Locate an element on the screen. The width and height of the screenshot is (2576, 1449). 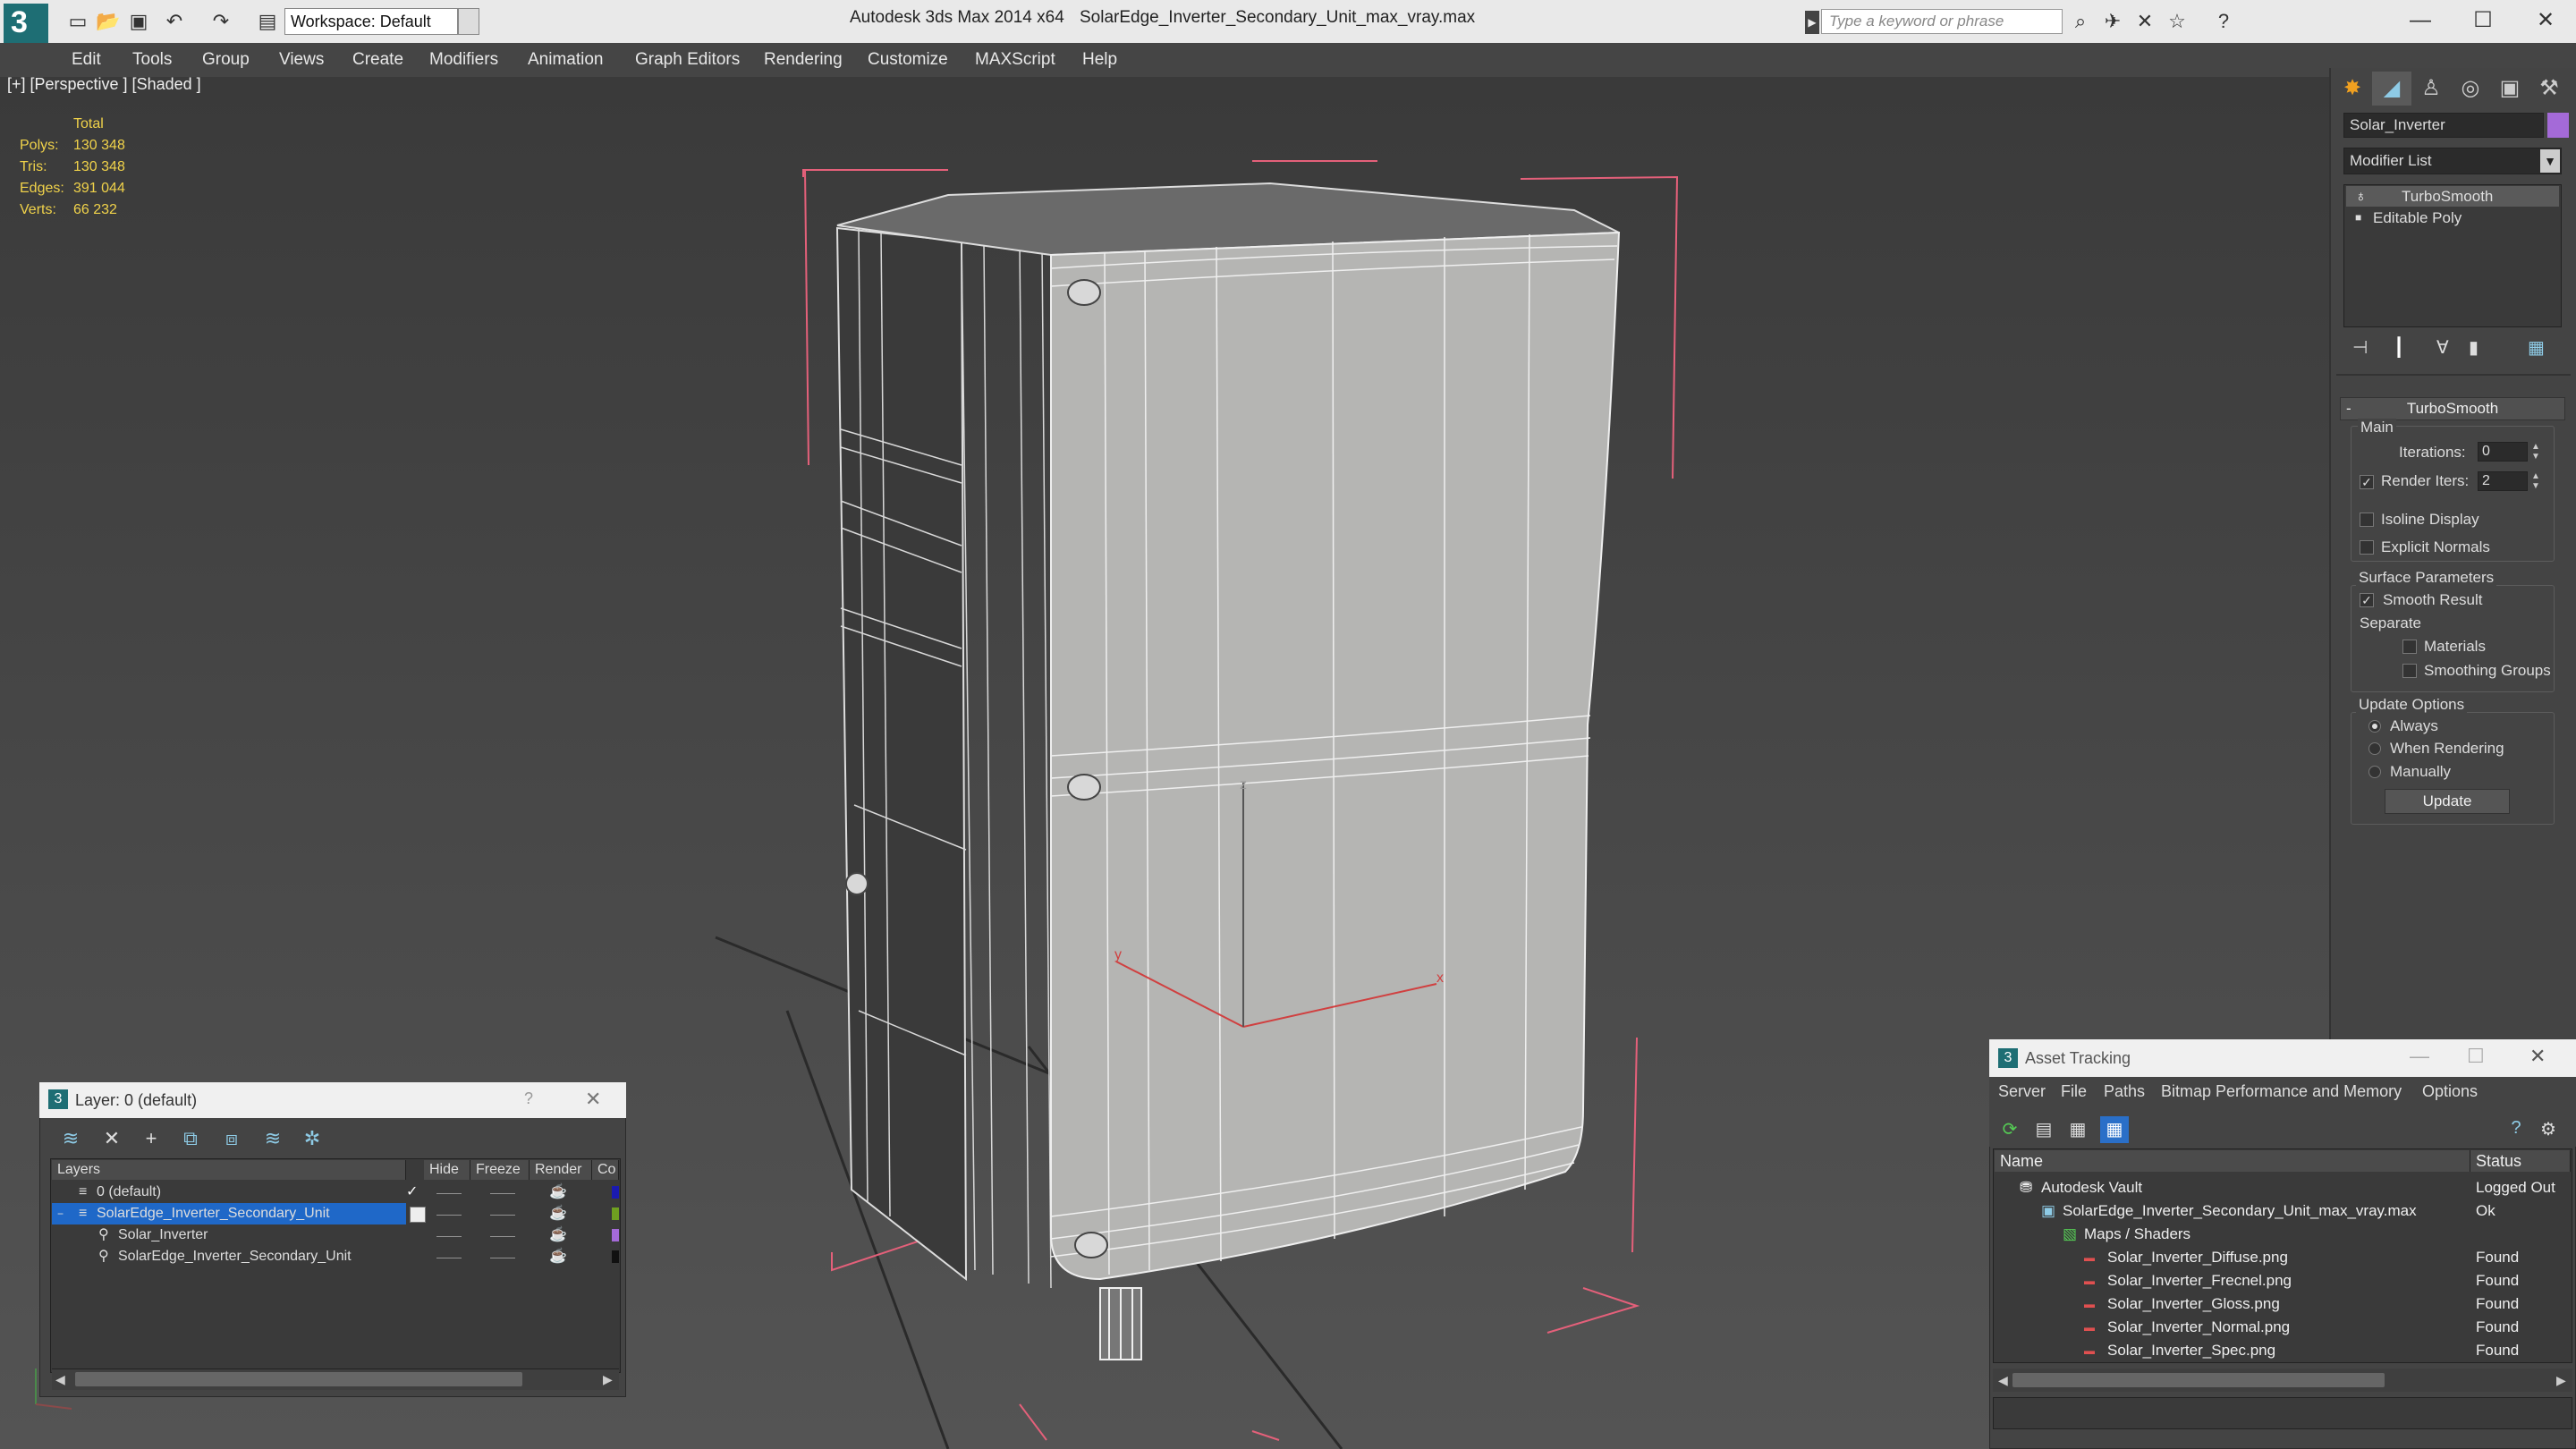
asset-row: ▬ Solar_Inverter_Gloss.png Found is located at coordinates (2283, 1304).